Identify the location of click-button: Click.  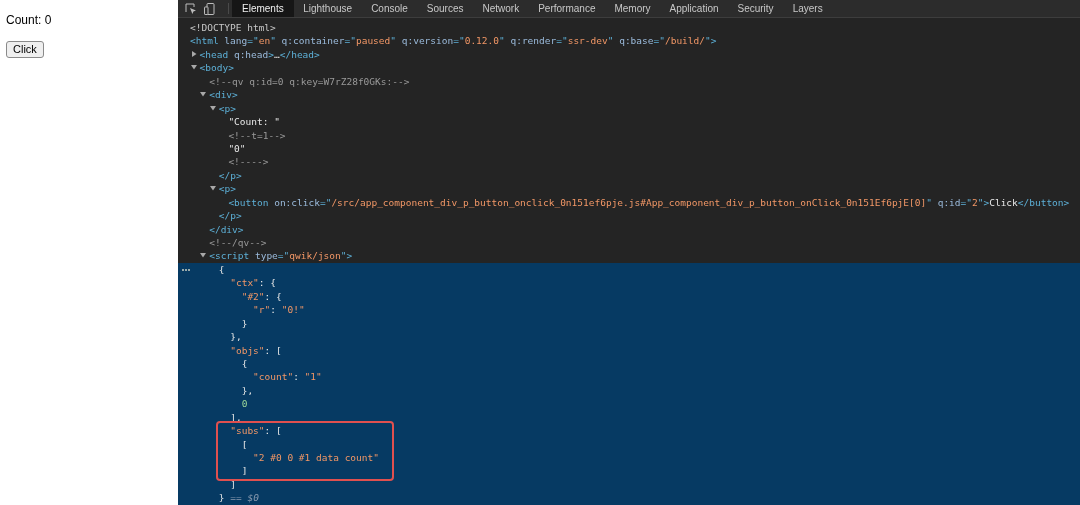
(25, 49).